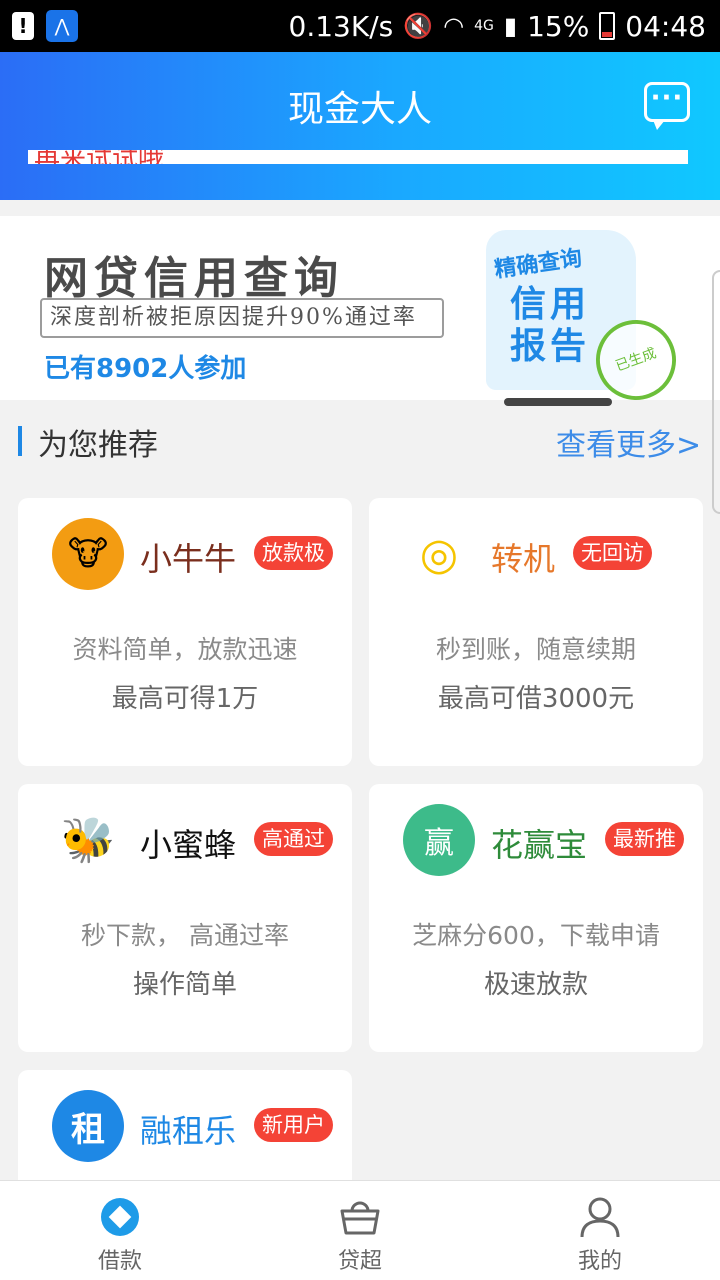 This screenshot has height=1280, width=720. I want to click on card-name: 小蜜蜂, so click(188, 845).